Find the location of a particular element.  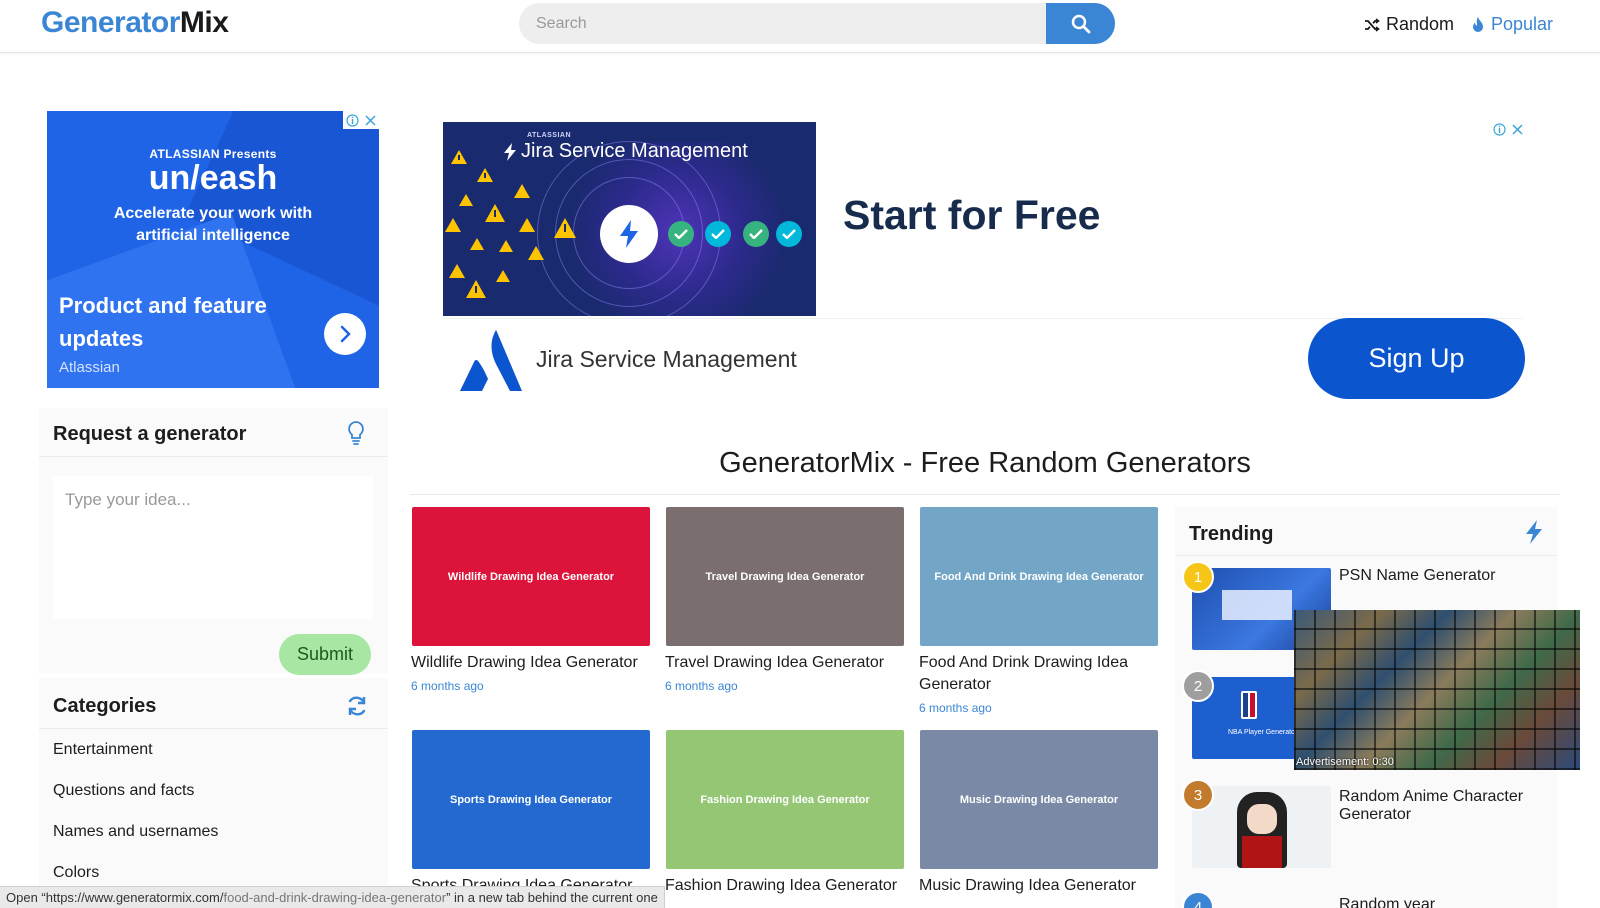

category-questions-facts: Questions and facts is located at coordinates (123, 791).